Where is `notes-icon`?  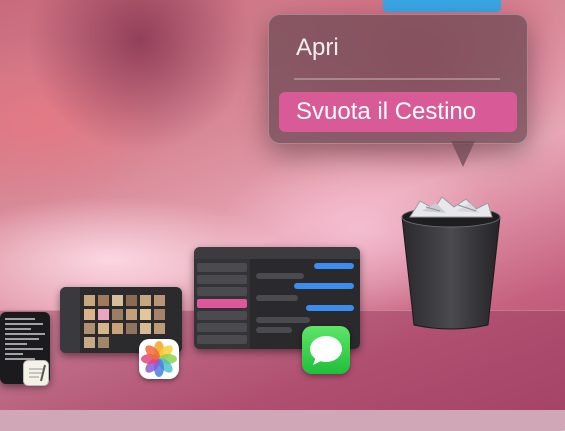
notes-icon is located at coordinates (36, 373).